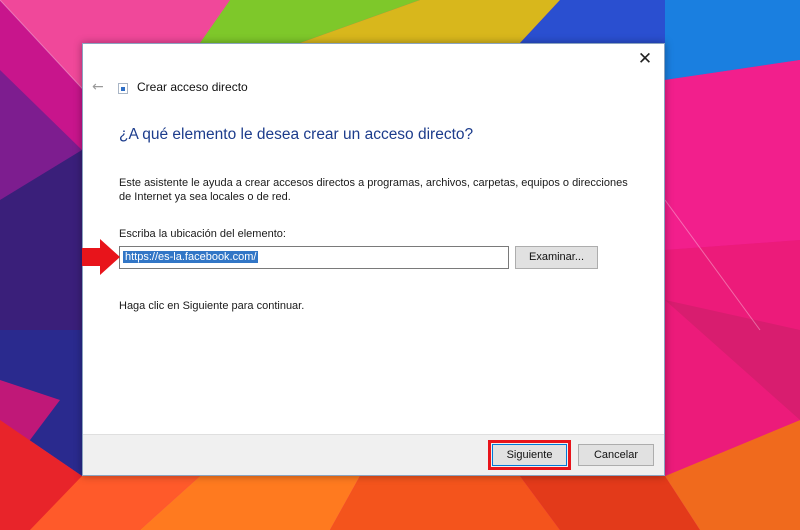 The width and height of the screenshot is (800, 530). I want to click on close-icon: ✕, so click(645, 59).